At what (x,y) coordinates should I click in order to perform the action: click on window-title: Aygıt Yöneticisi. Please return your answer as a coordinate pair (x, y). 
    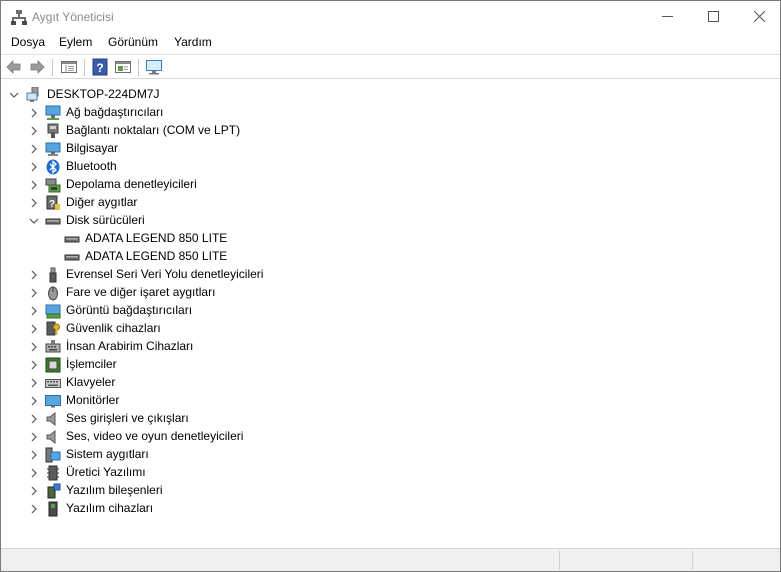
    Looking at the image, I should click on (73, 17).